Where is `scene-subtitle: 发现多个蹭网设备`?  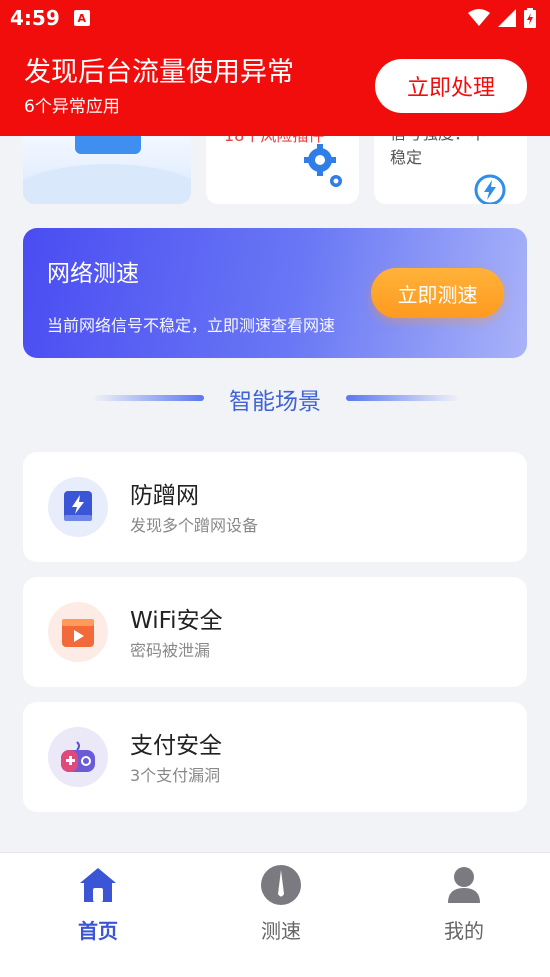 scene-subtitle: 发现多个蹭网设备 is located at coordinates (194, 525).